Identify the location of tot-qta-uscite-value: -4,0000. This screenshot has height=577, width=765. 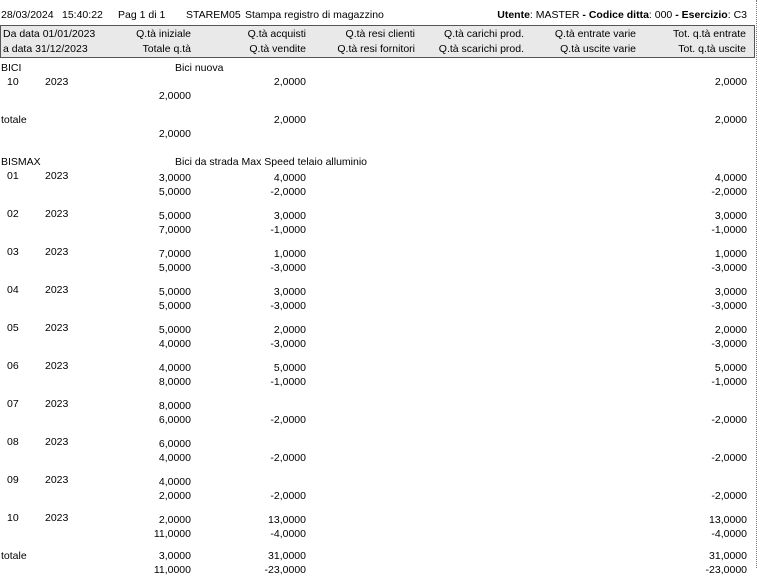
(729, 534).